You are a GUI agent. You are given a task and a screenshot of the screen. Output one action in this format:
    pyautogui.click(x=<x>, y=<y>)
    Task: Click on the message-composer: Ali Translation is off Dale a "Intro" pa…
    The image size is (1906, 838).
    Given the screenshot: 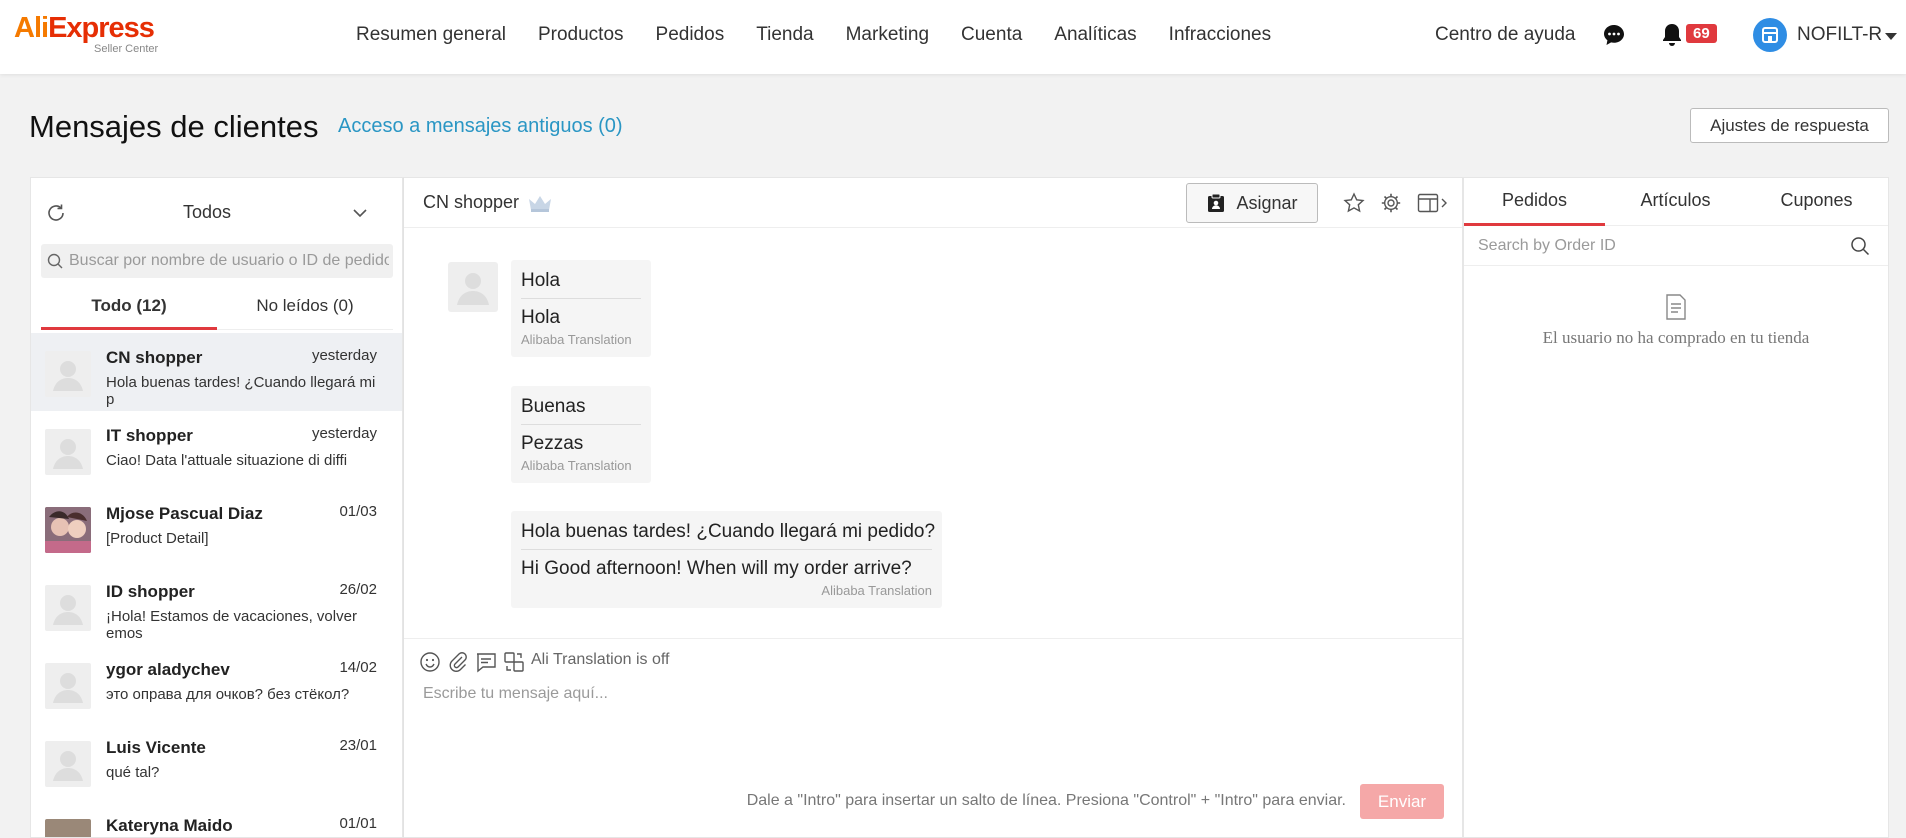 What is the action you would take?
    pyautogui.click(x=933, y=738)
    